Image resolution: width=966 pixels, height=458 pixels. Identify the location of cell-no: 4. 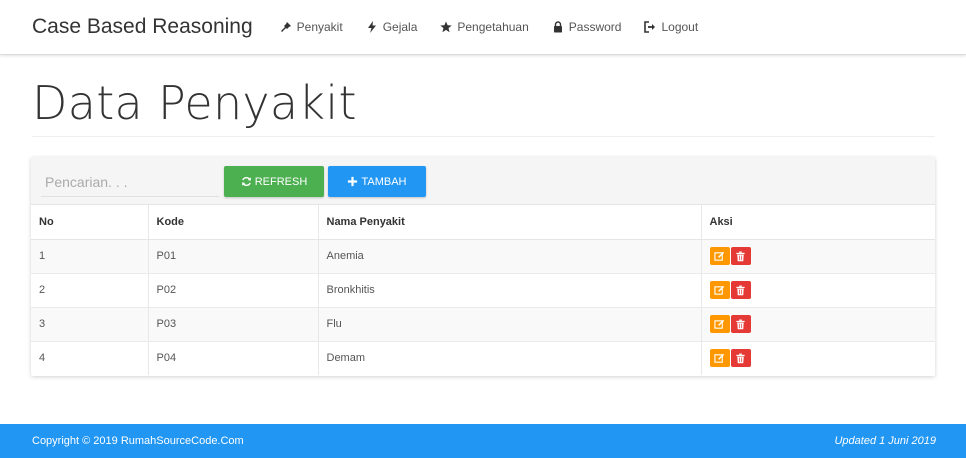
(90, 357).